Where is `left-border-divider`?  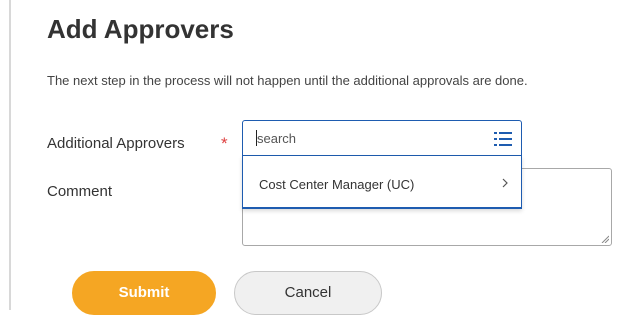 left-border-divider is located at coordinates (10, 155).